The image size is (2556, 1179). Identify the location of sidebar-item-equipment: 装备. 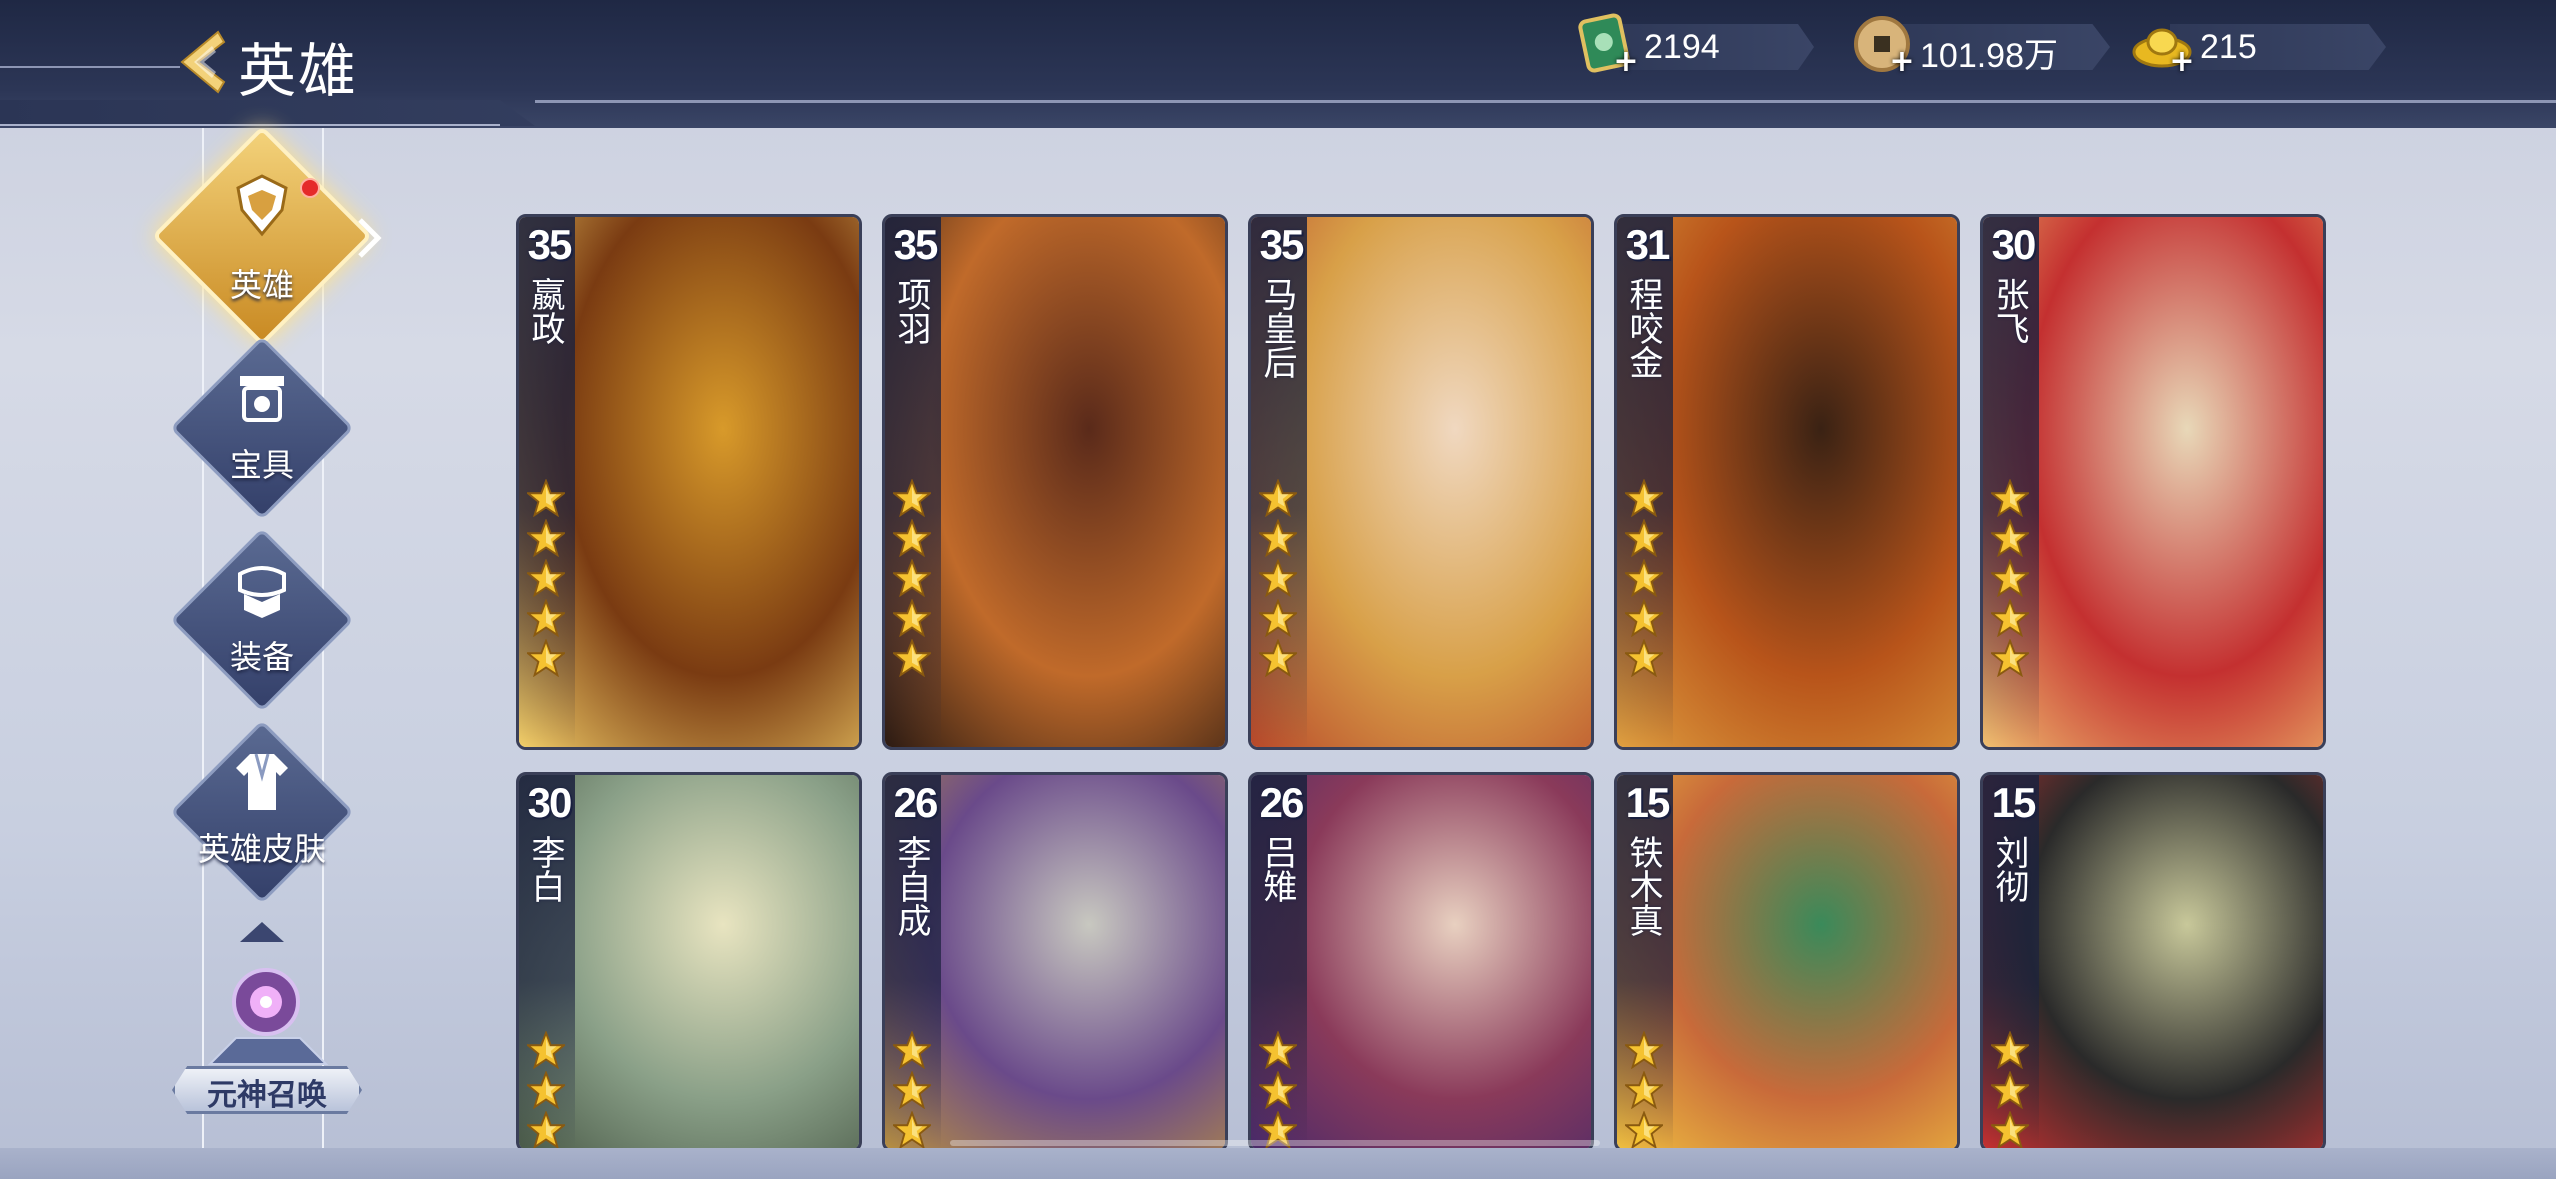
(262, 620).